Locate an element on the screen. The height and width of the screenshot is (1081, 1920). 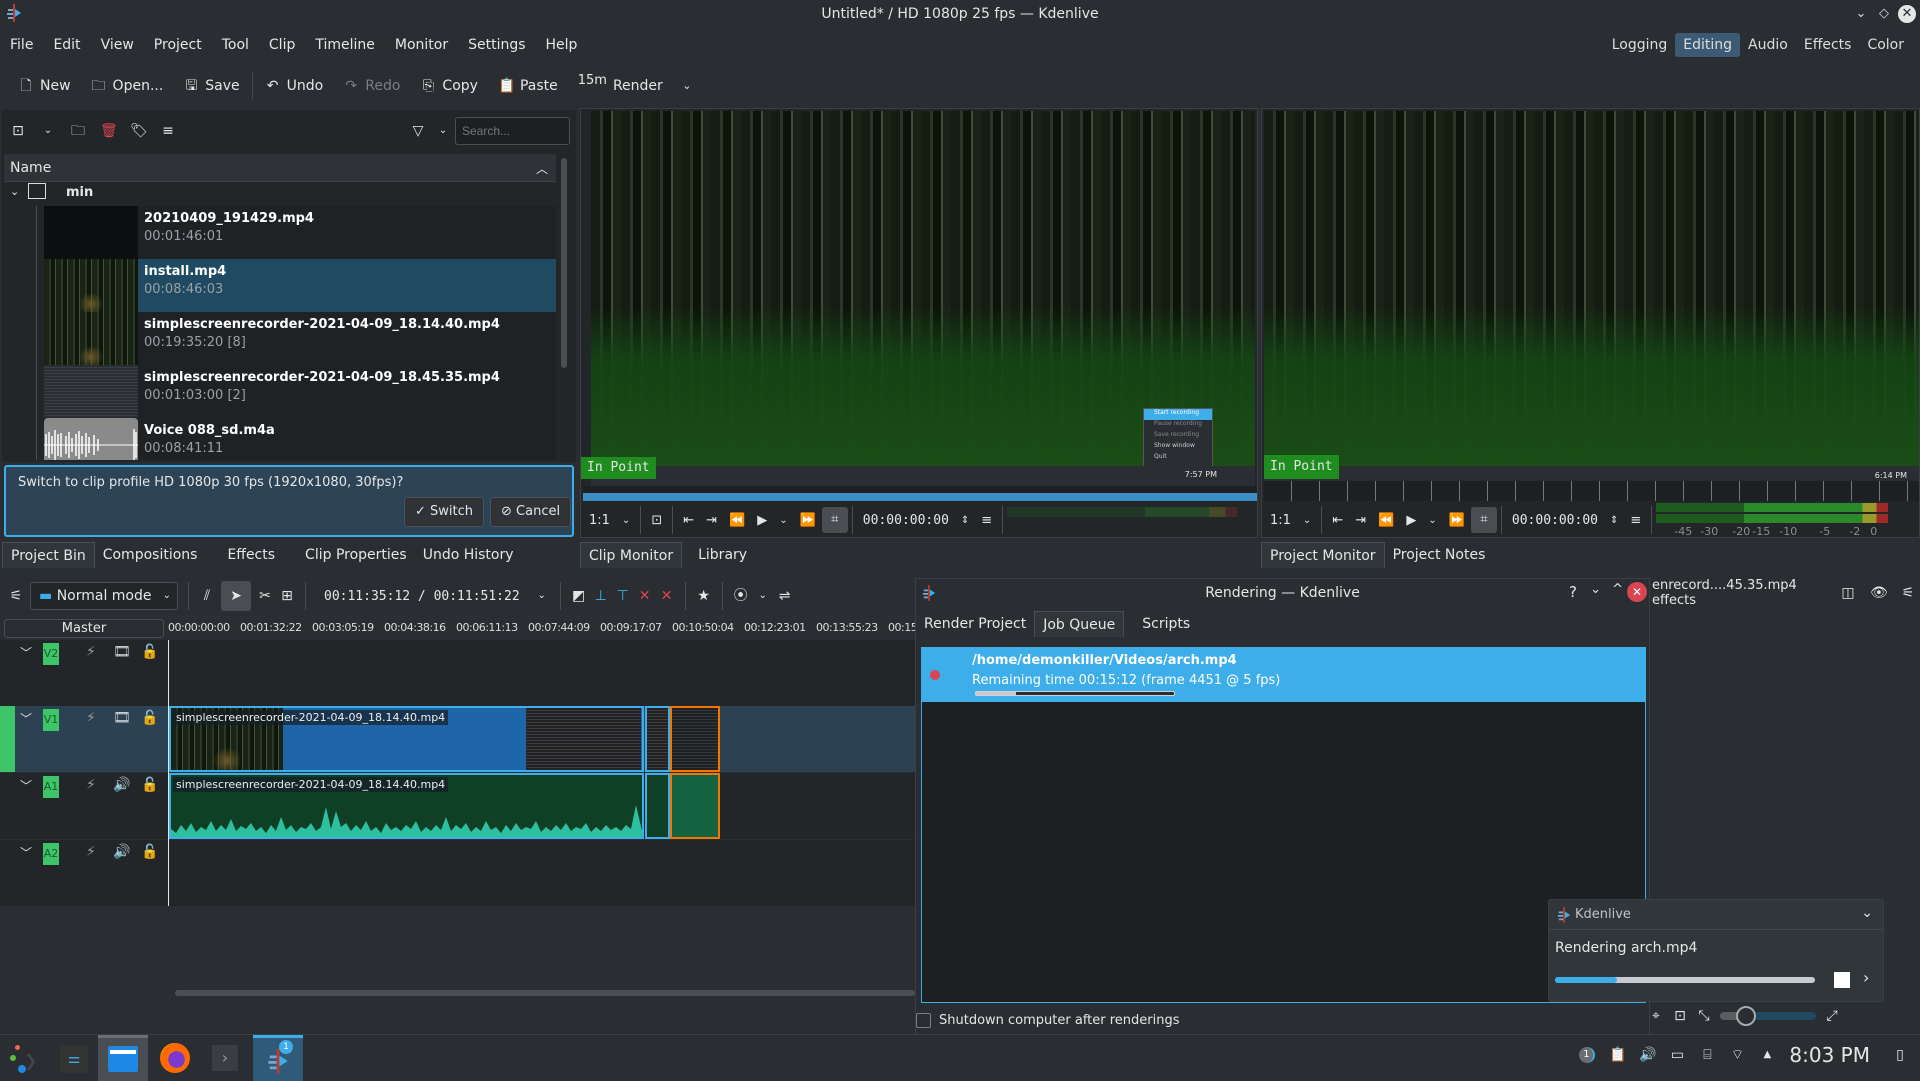
switch-button: ✓ Switch is located at coordinates (444, 512).